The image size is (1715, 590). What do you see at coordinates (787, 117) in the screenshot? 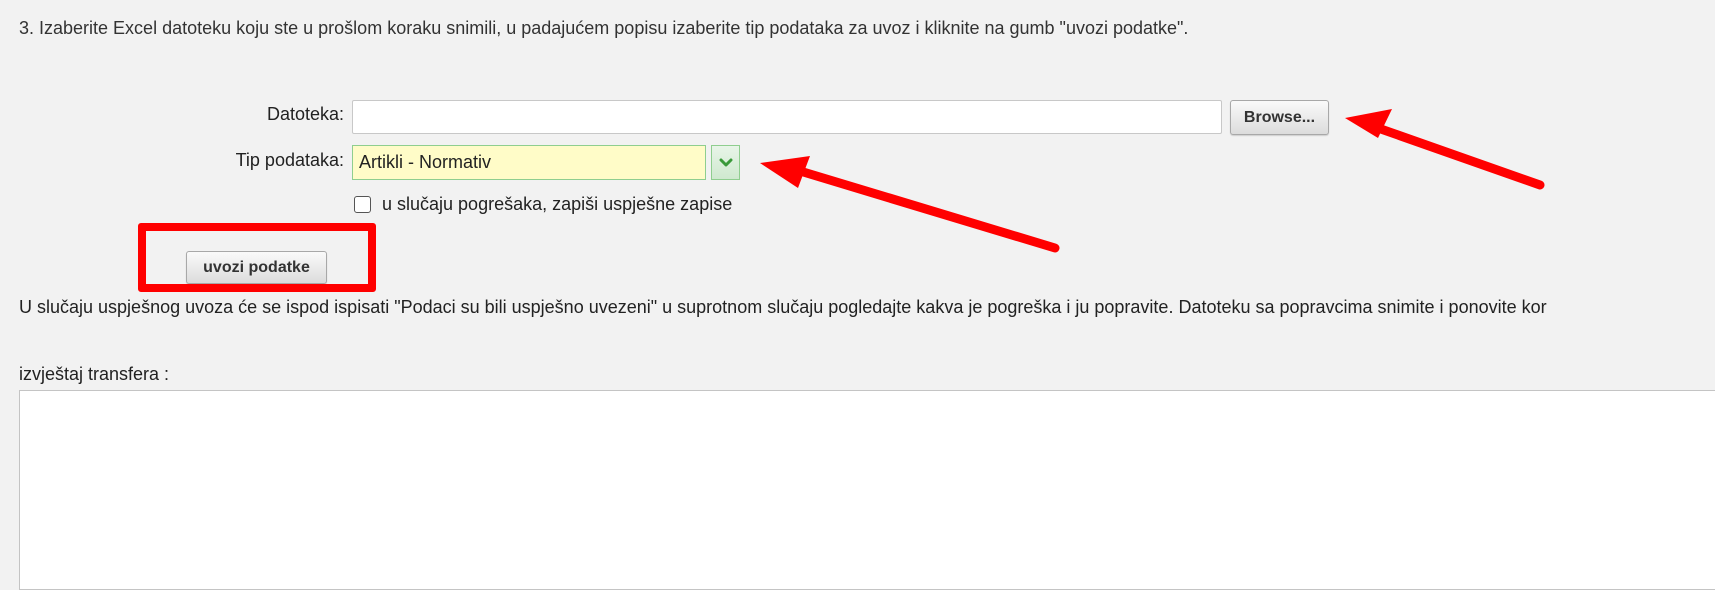
I see `file-input` at bounding box center [787, 117].